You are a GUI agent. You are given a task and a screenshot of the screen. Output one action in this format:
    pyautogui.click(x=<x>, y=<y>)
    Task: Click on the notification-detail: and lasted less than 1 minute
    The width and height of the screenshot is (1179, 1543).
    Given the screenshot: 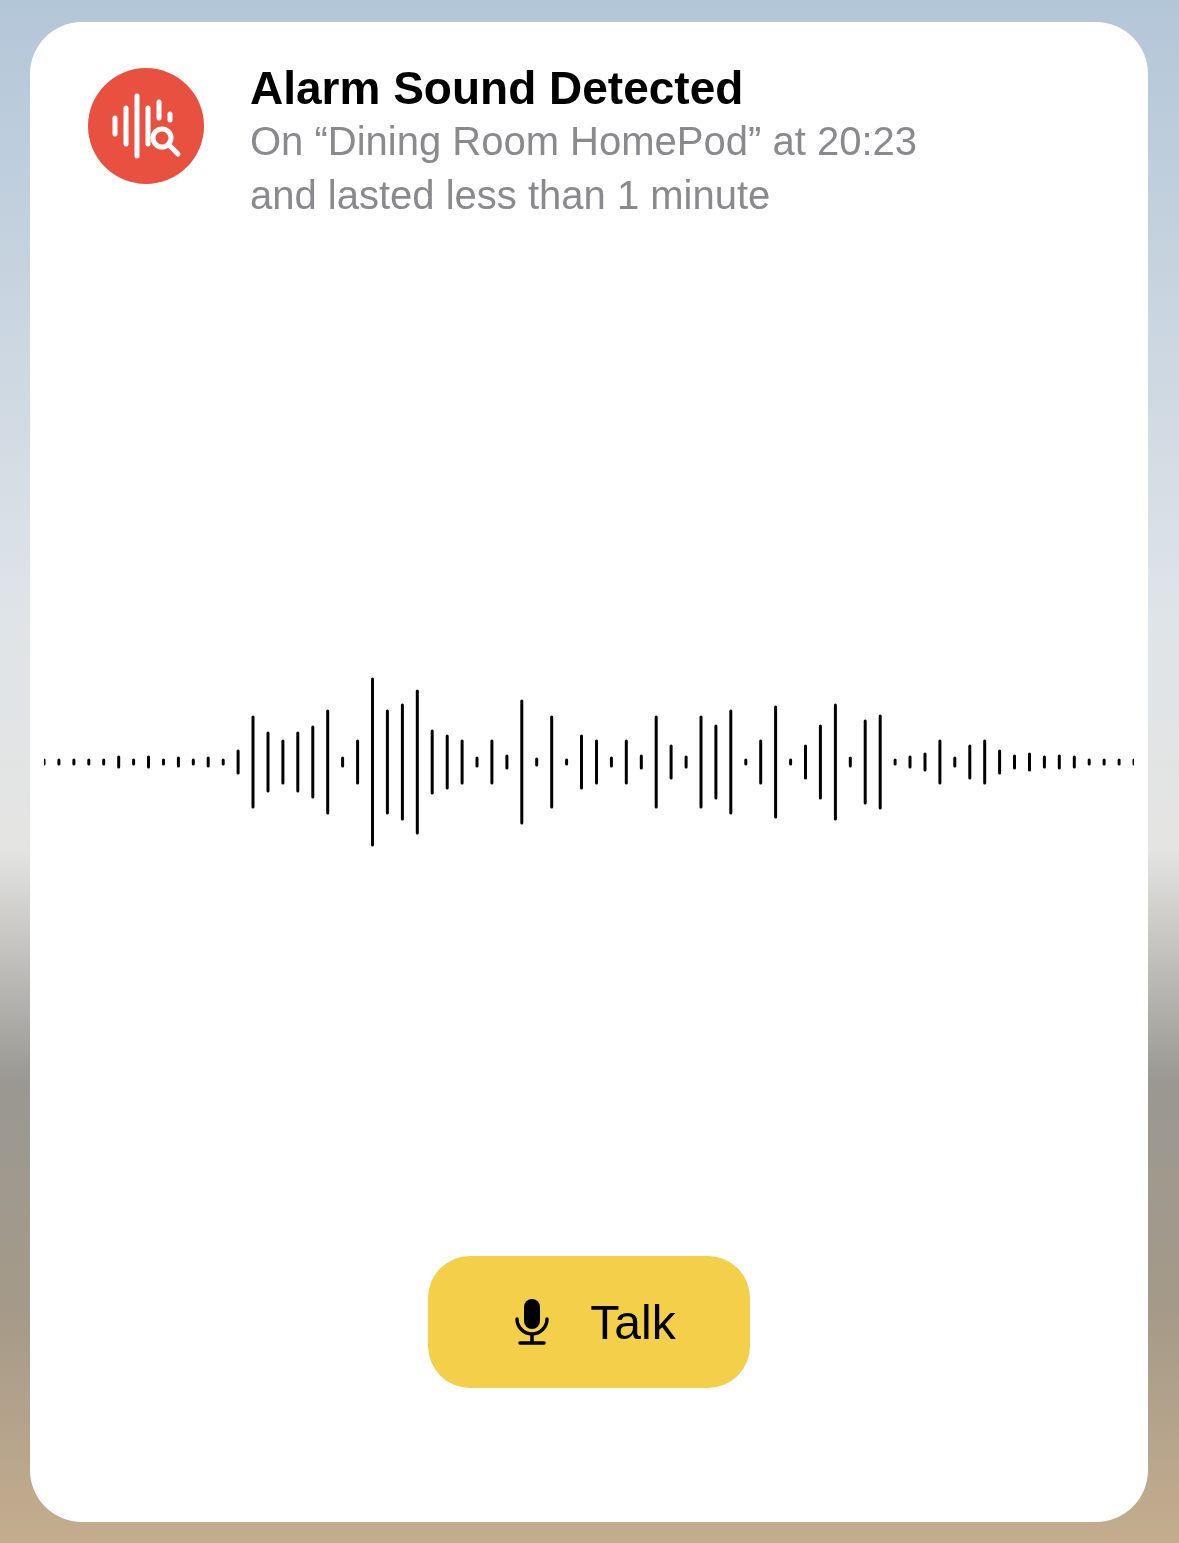 What is the action you would take?
    pyautogui.click(x=511, y=195)
    